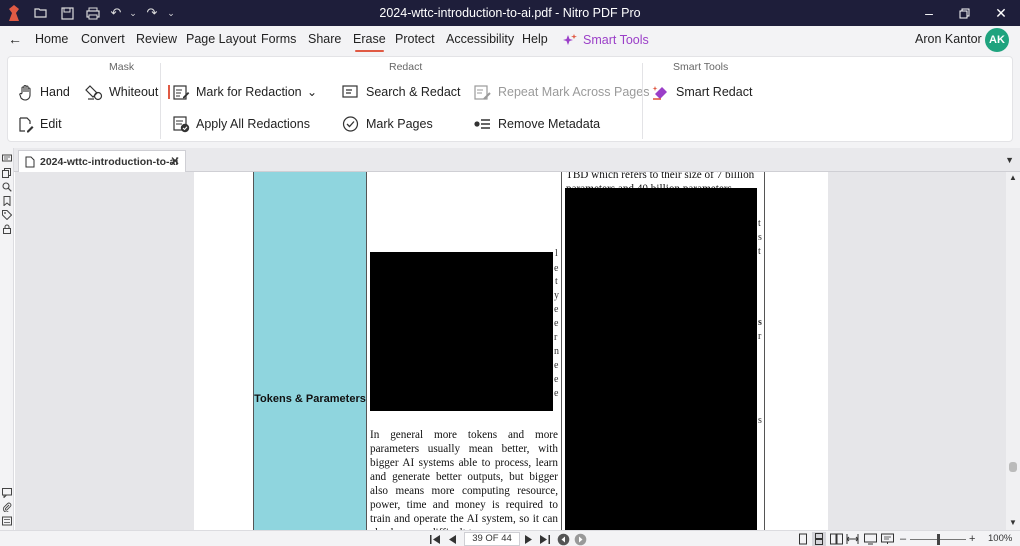 Image resolution: width=1020 pixels, height=546 pixels. What do you see at coordinates (580, 539) in the screenshot?
I see `next-view-icon` at bounding box center [580, 539].